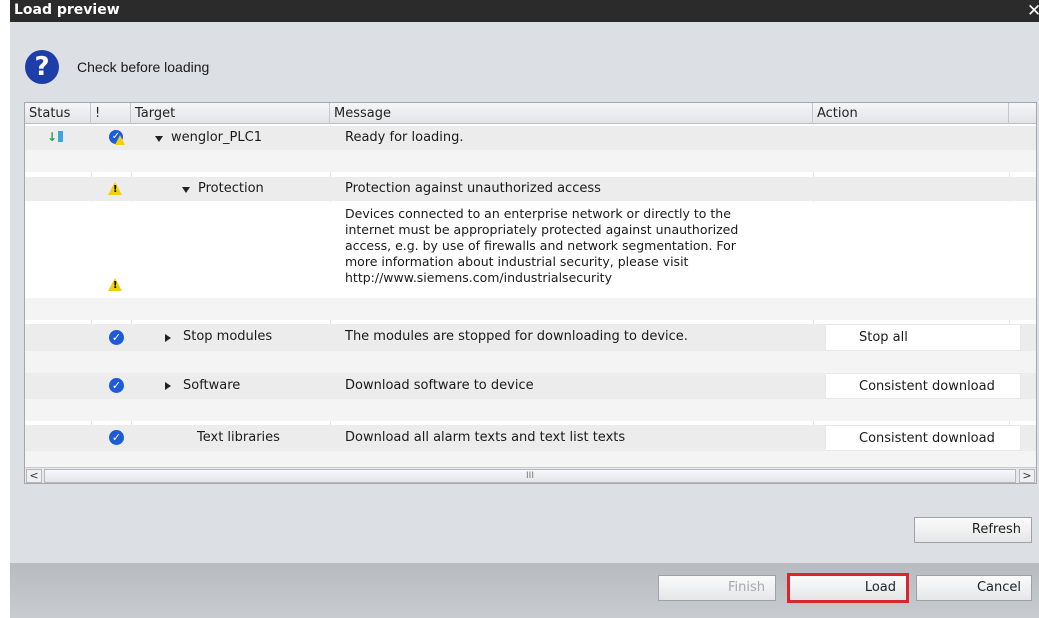  Describe the element at coordinates (42, 67) in the screenshot. I see `question-icon: ?` at that location.